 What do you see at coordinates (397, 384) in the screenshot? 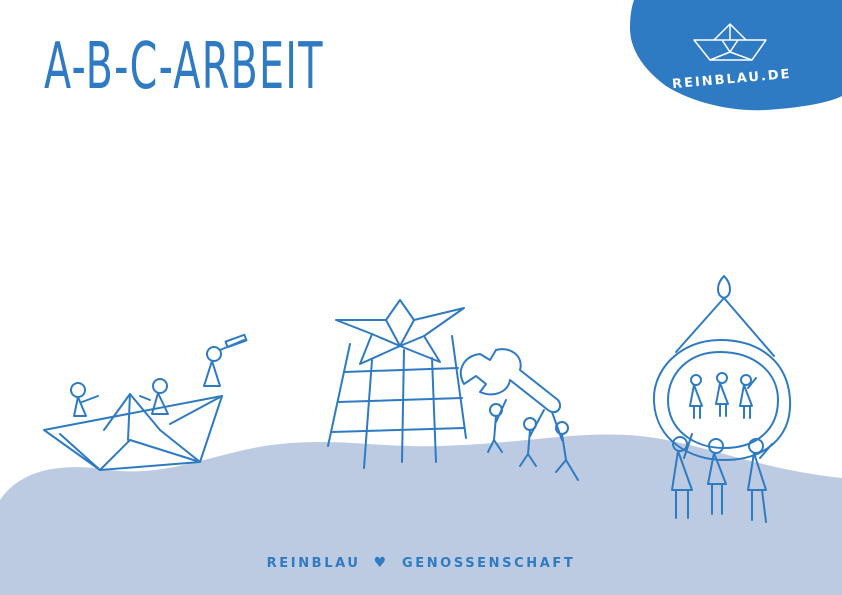
I see `star-tower-scene` at bounding box center [397, 384].